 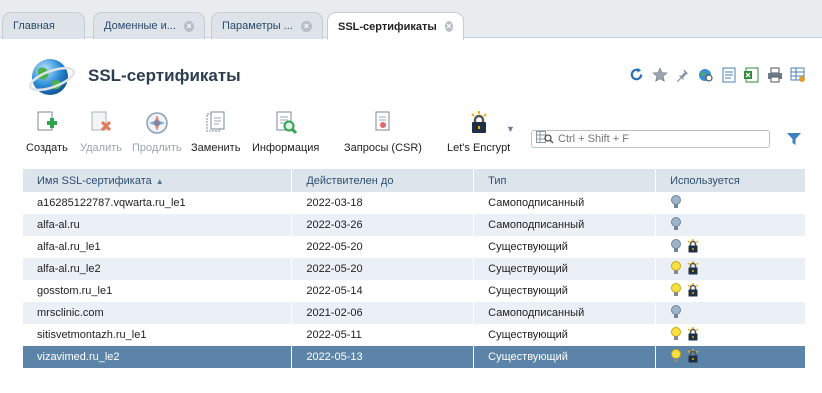 What do you see at coordinates (565, 180) in the screenshot?
I see `column-header-type: Тип` at bounding box center [565, 180].